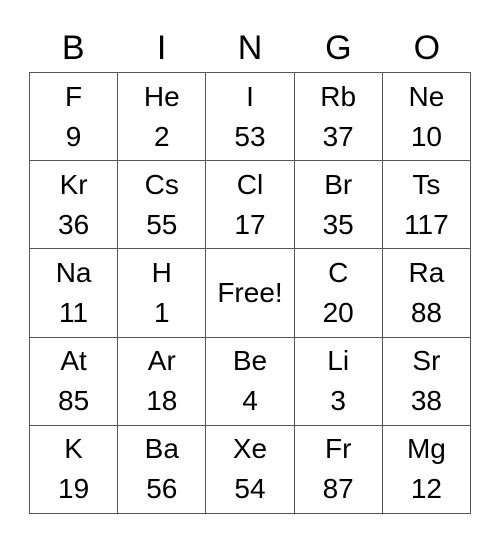 The width and height of the screenshot is (500, 544). What do you see at coordinates (250, 117) in the screenshot?
I see `bingo-cell: I 53` at bounding box center [250, 117].